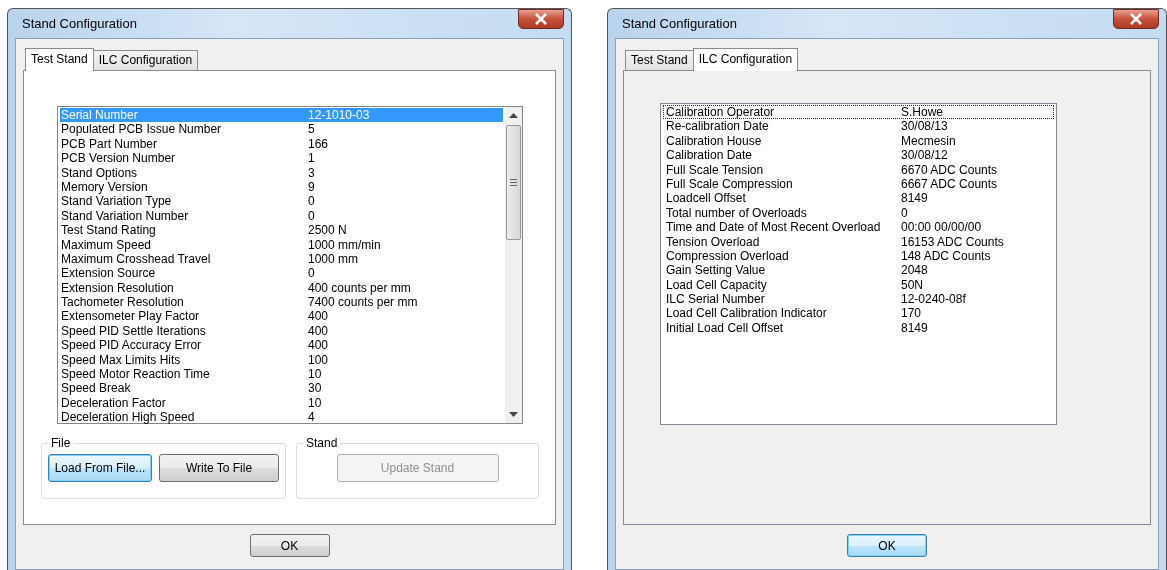  What do you see at coordinates (315, 388) in the screenshot?
I see `property-value: 30` at bounding box center [315, 388].